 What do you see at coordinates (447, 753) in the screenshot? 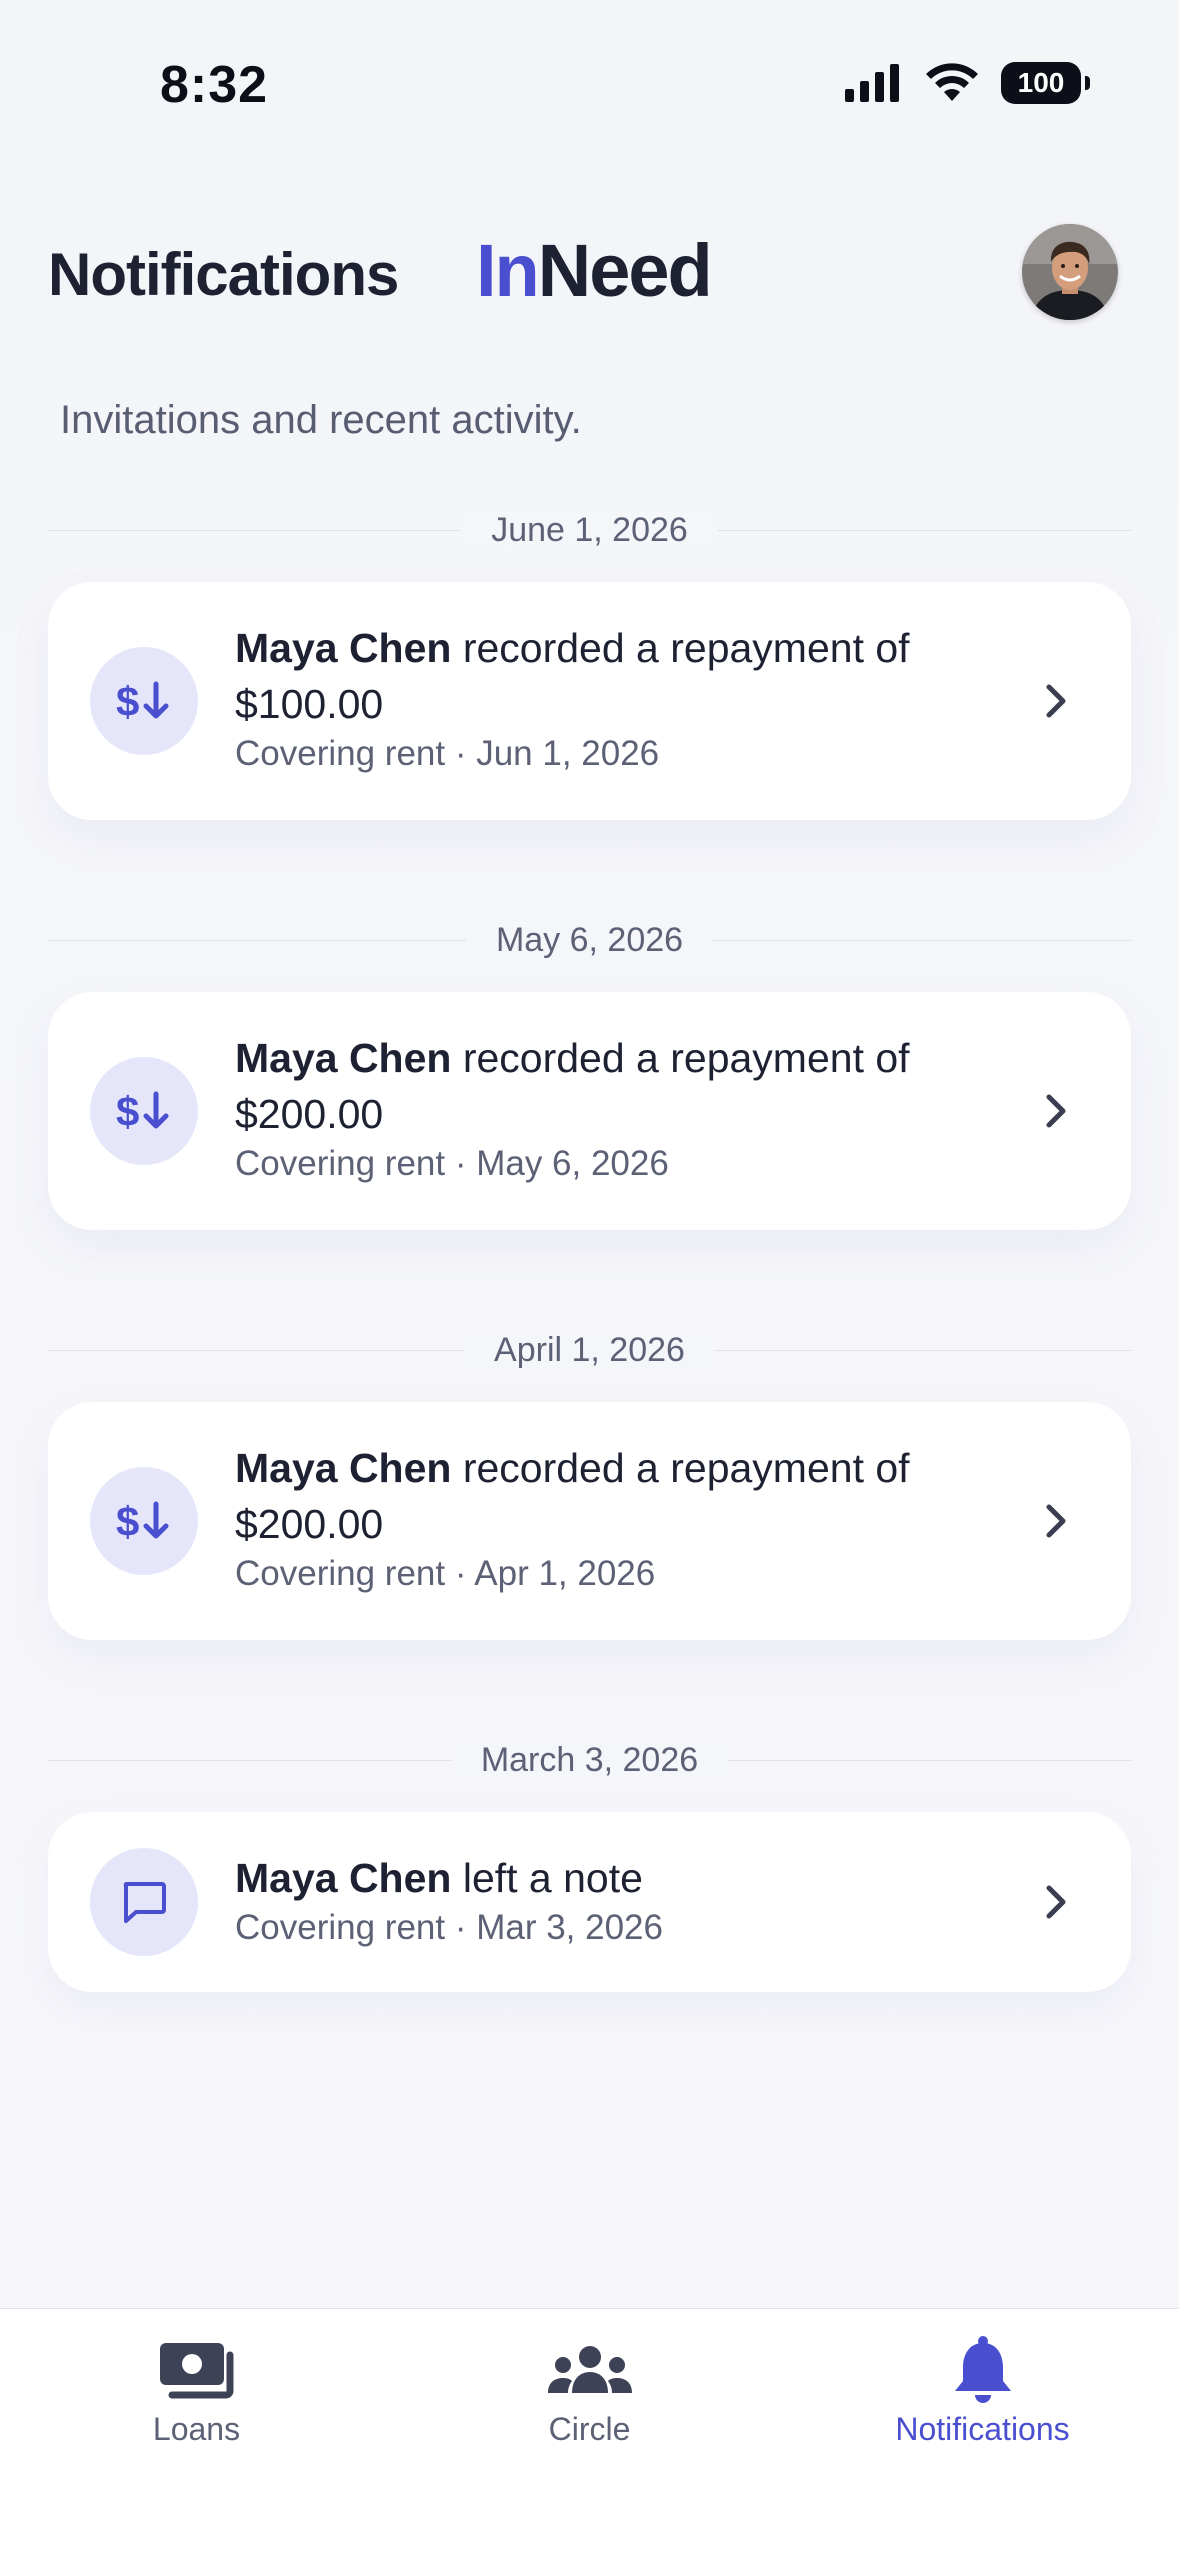
I see `notification-meta: Covering rent · Jun 1, 2026` at bounding box center [447, 753].